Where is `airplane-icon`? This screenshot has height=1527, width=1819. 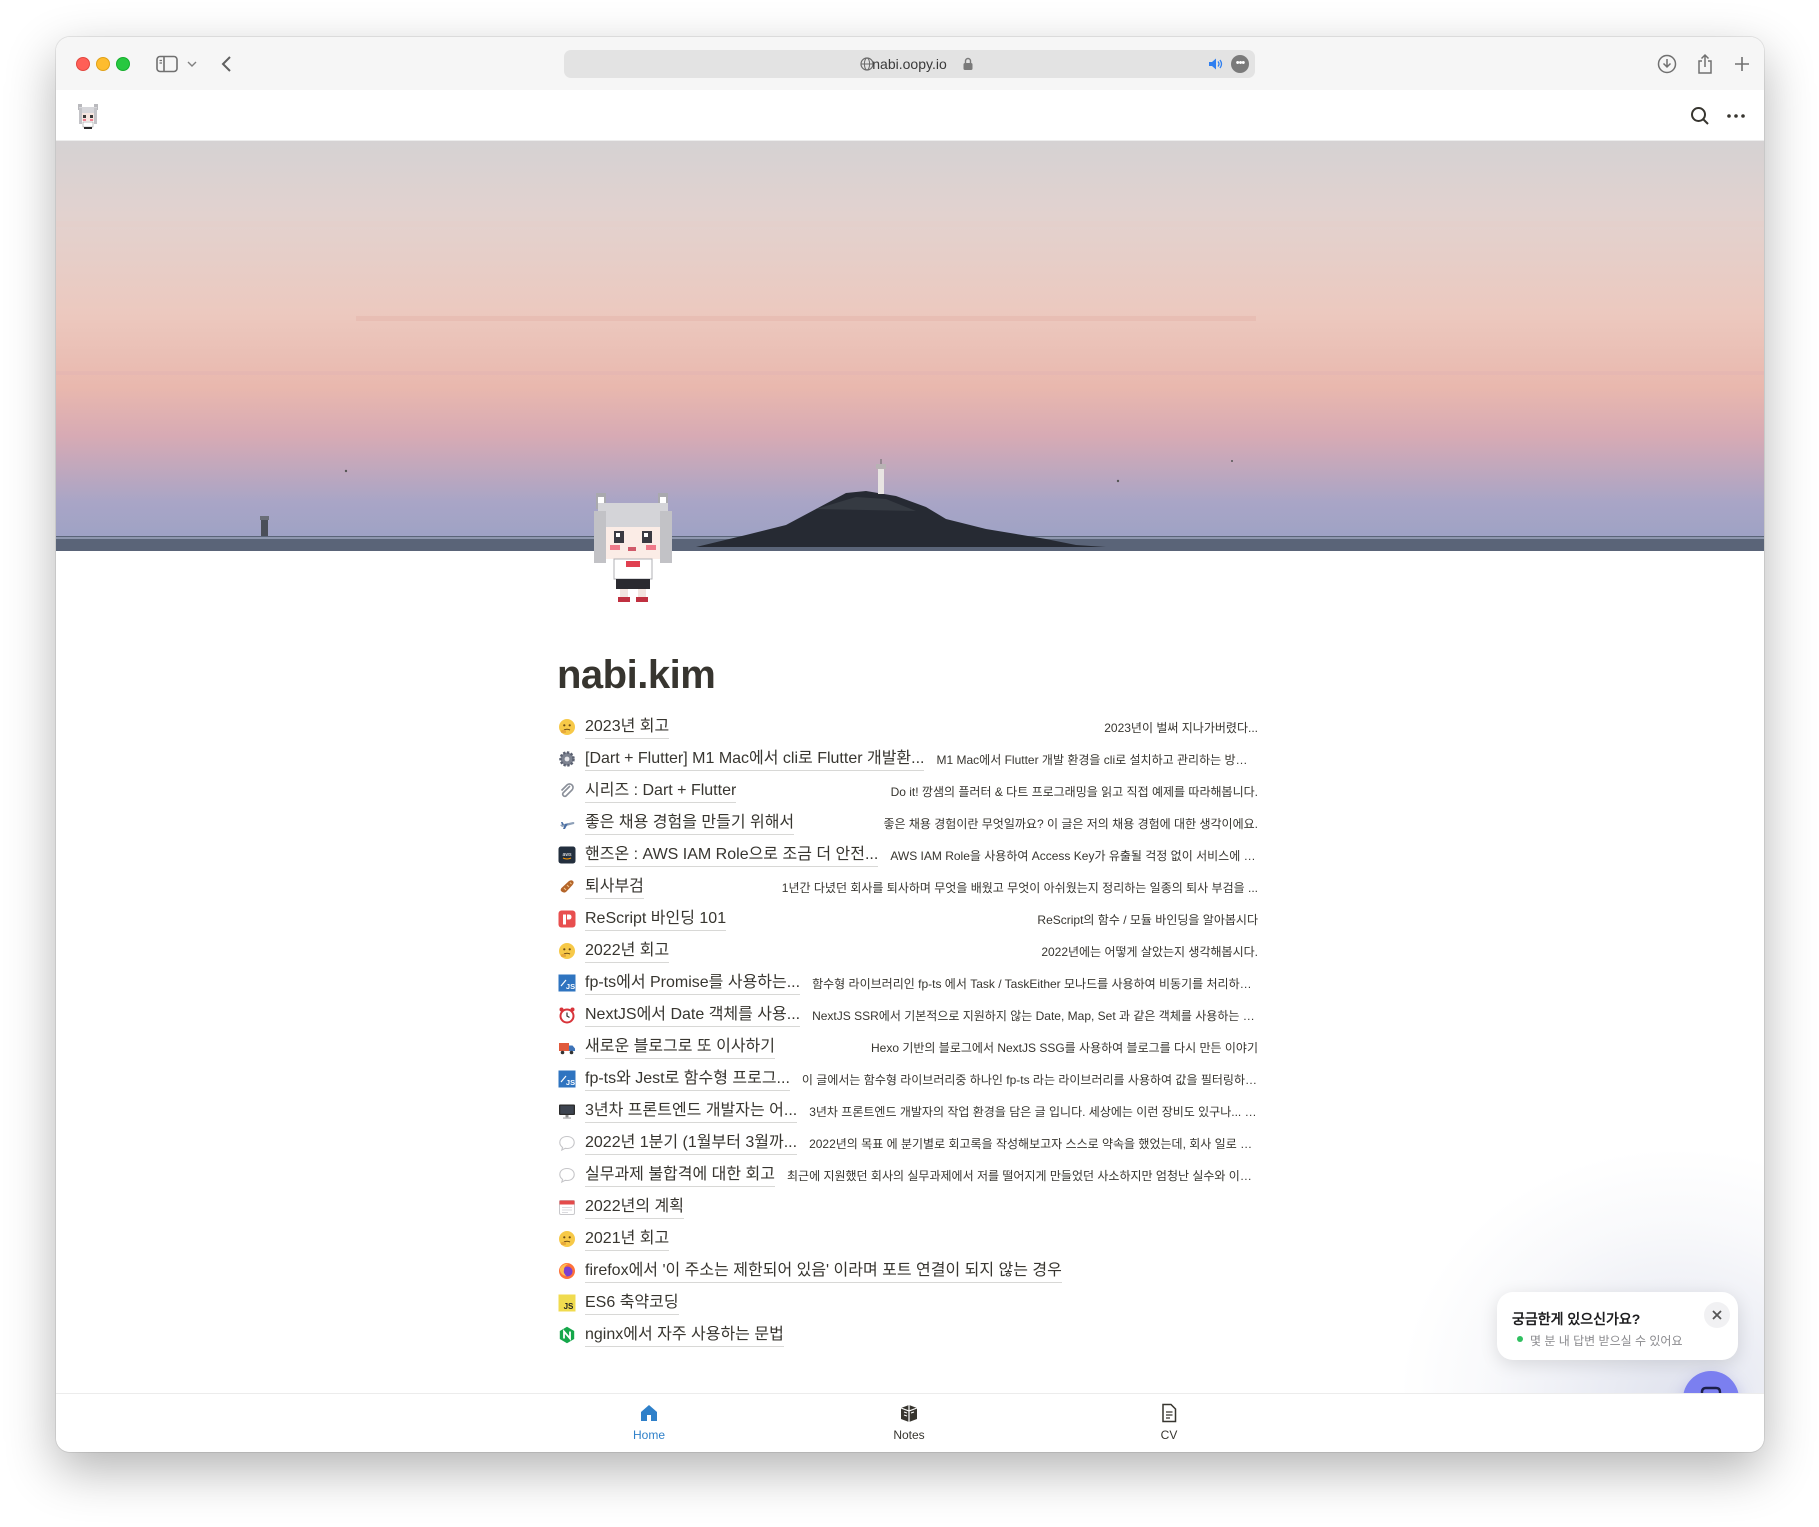 airplane-icon is located at coordinates (567, 823).